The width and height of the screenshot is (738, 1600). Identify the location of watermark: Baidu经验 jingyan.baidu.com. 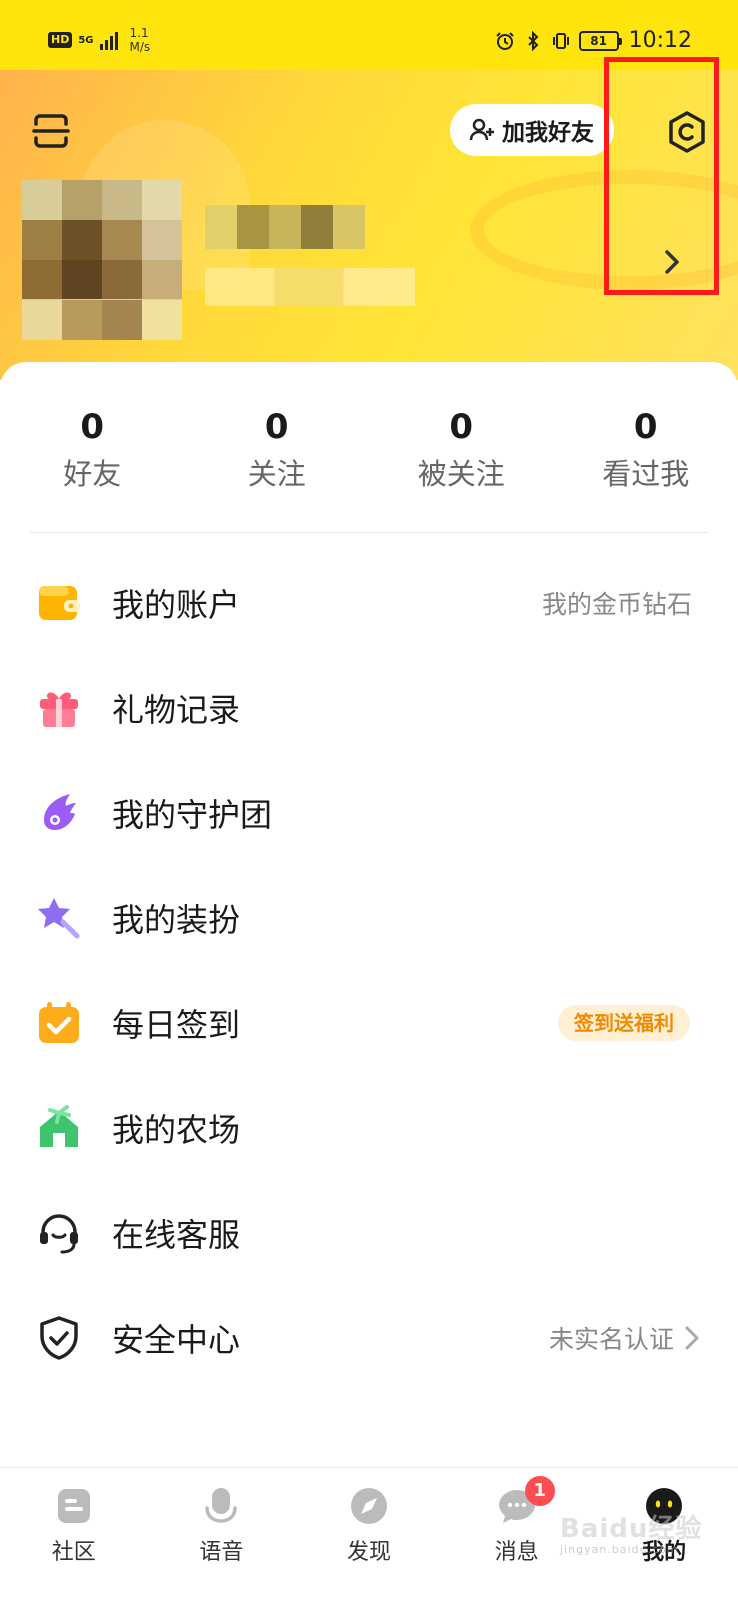
(631, 1532).